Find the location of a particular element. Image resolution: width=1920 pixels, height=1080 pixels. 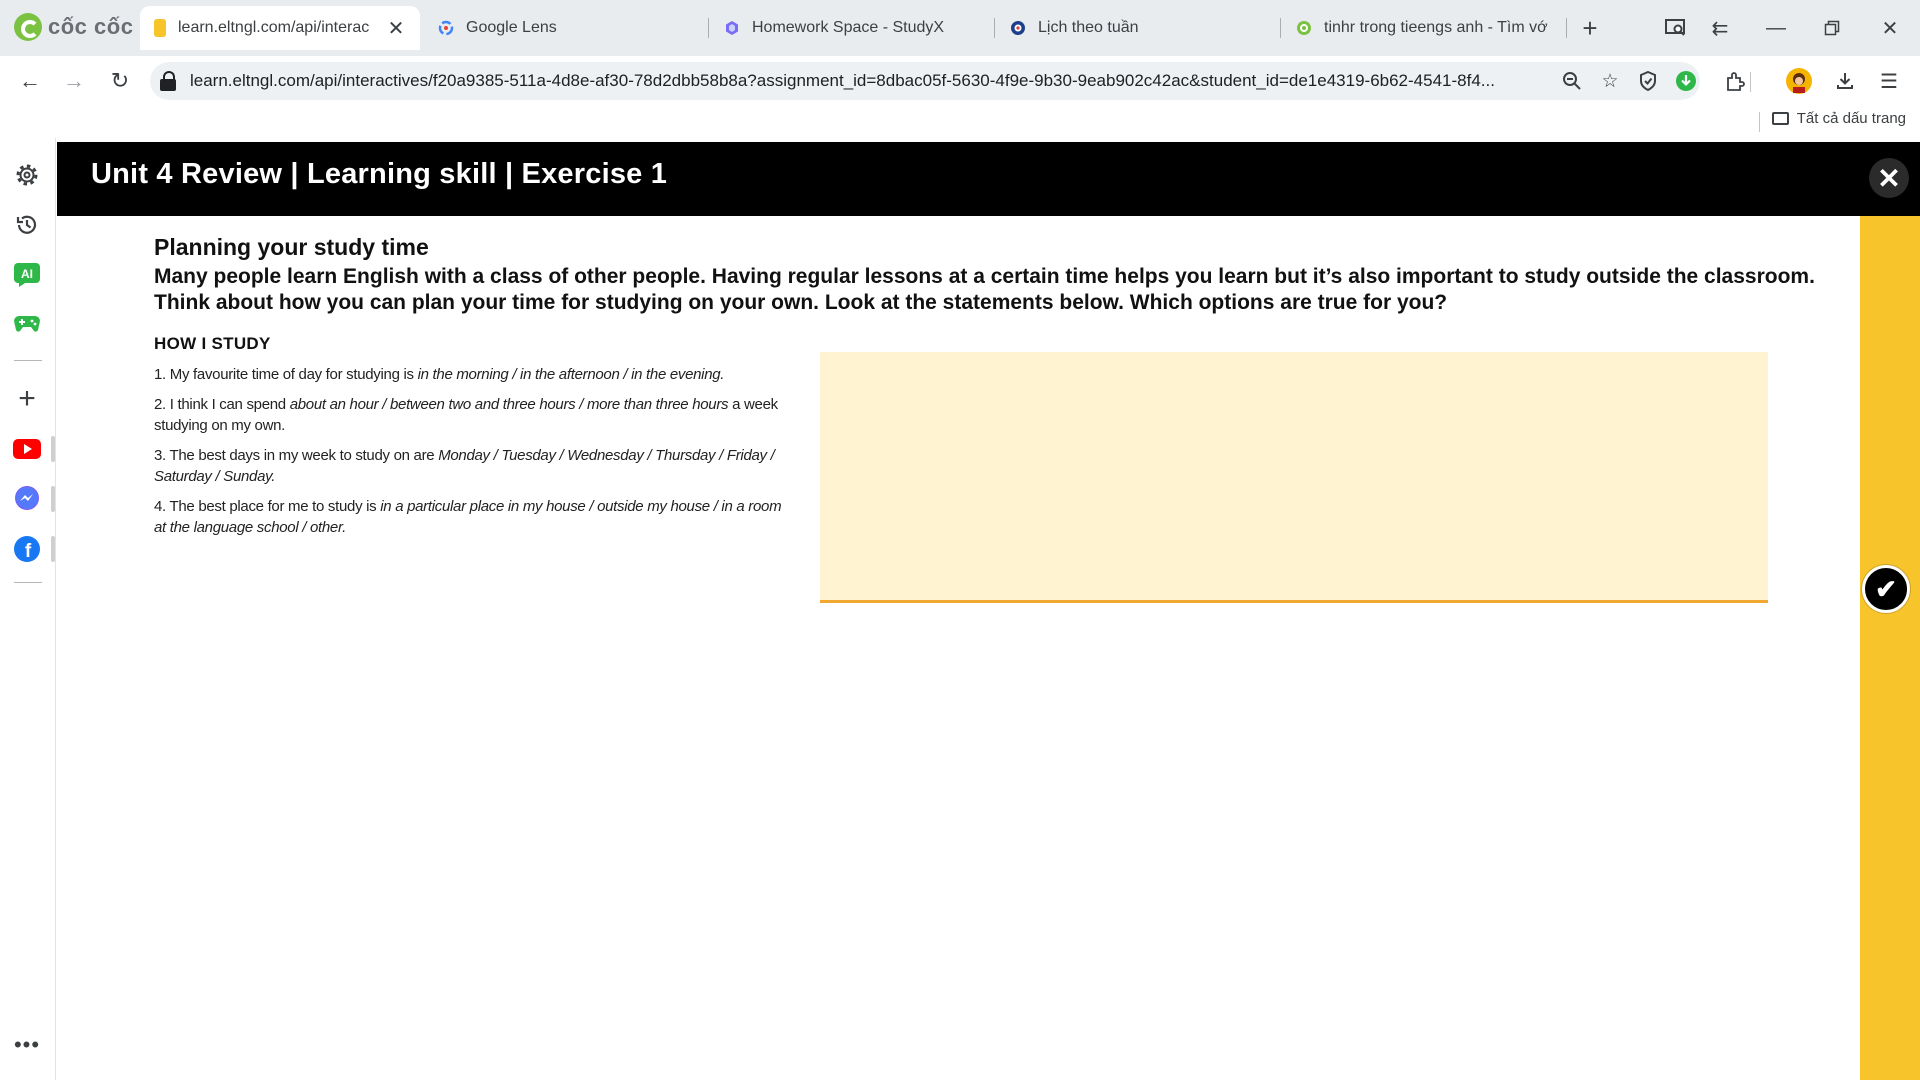

statement-text: 4. The best place for me to study is is located at coordinates (267, 506).